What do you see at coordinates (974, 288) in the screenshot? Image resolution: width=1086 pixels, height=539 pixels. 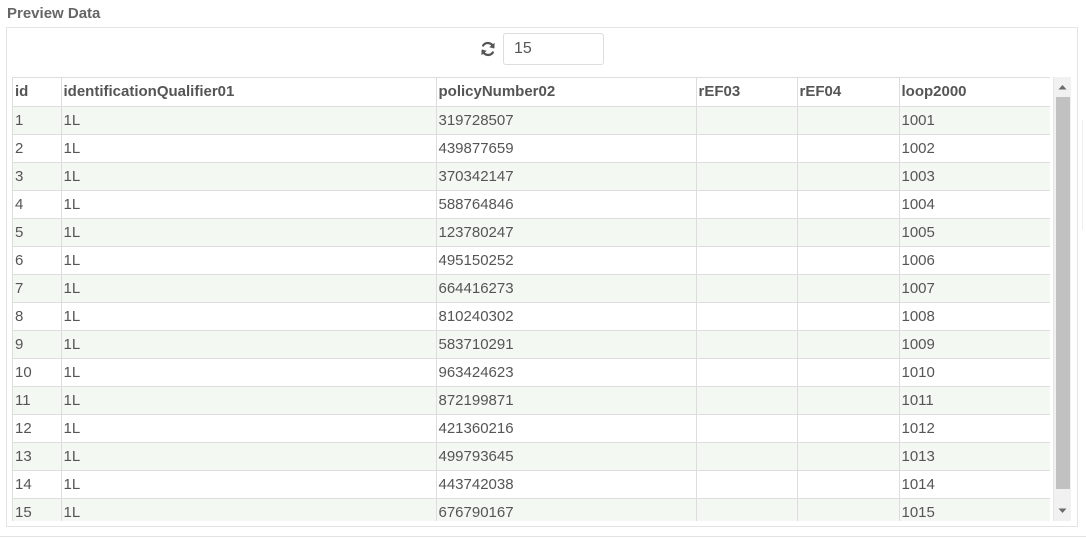 I see `table-cell-loop2000: 1007` at bounding box center [974, 288].